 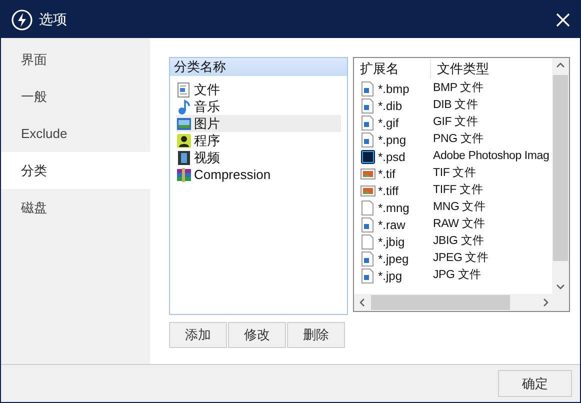 I want to click on column-header: 扩展名, so click(x=392, y=69).